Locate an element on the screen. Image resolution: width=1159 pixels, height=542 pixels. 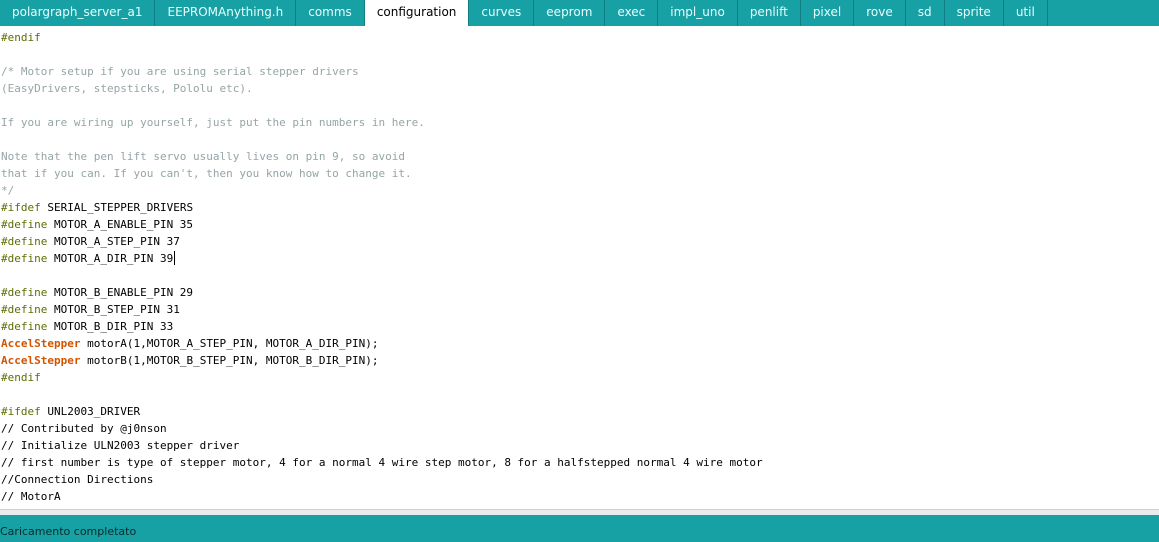
code-token-comment: */ is located at coordinates (8, 190).